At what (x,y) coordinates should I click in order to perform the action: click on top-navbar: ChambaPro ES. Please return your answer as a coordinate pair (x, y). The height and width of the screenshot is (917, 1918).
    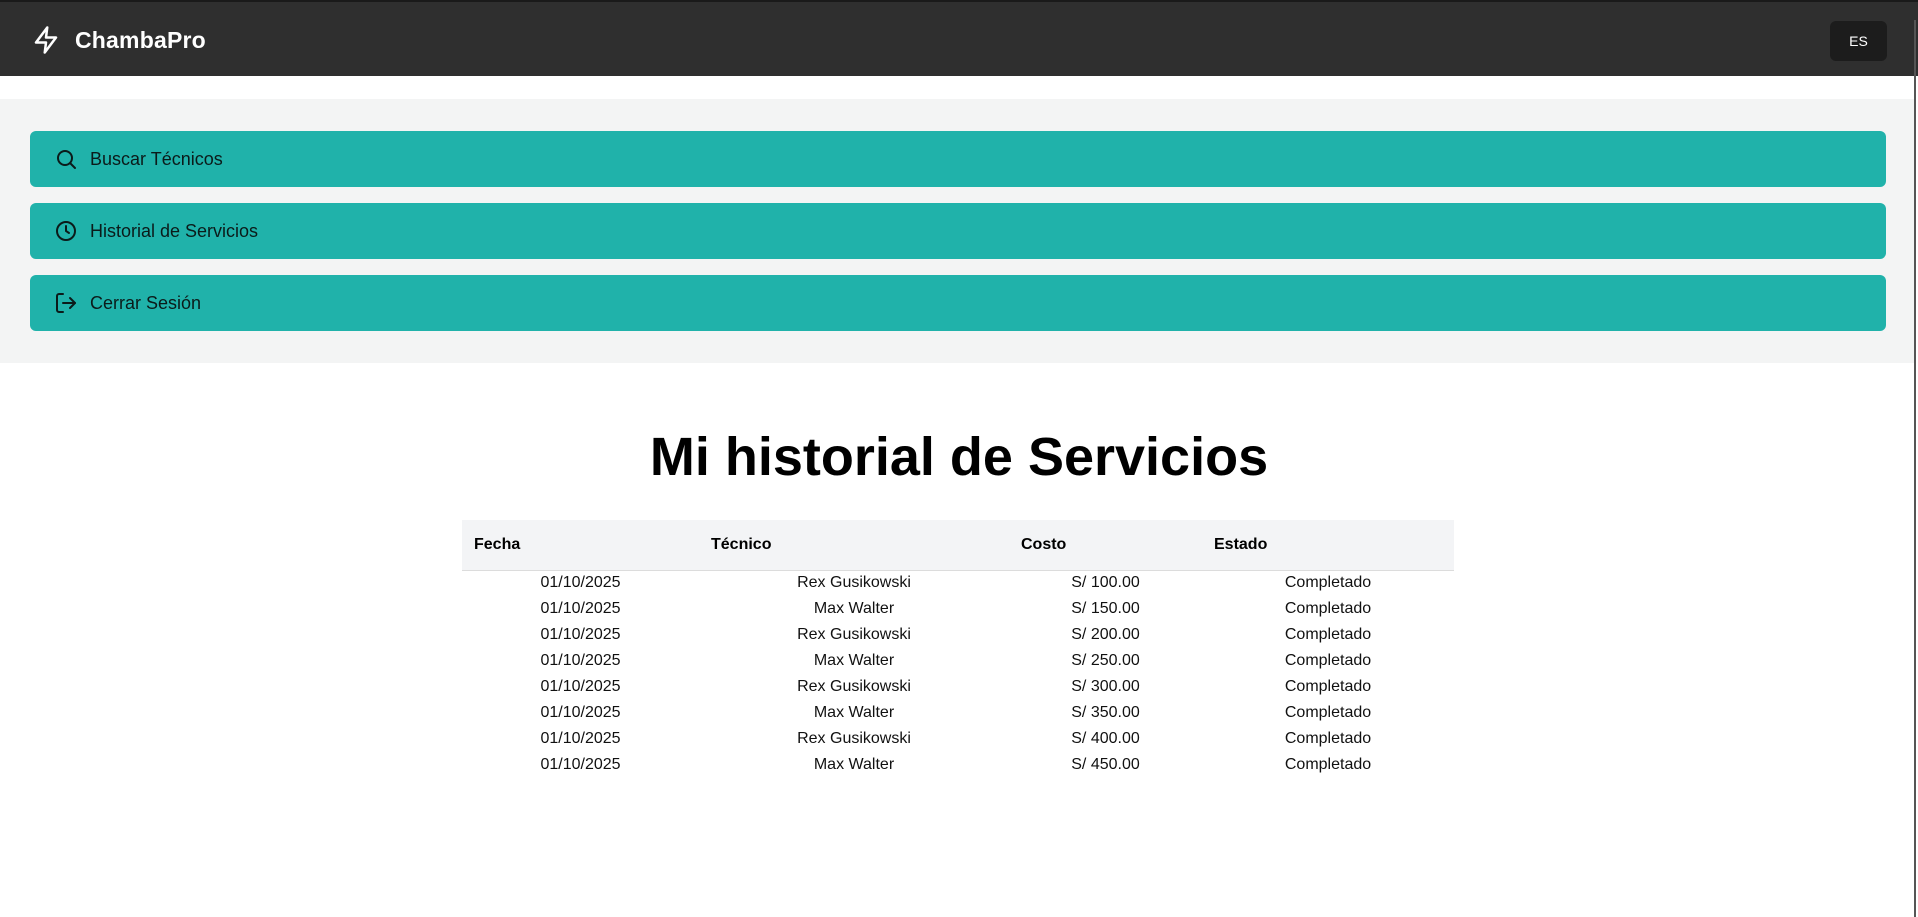
    Looking at the image, I should click on (959, 38).